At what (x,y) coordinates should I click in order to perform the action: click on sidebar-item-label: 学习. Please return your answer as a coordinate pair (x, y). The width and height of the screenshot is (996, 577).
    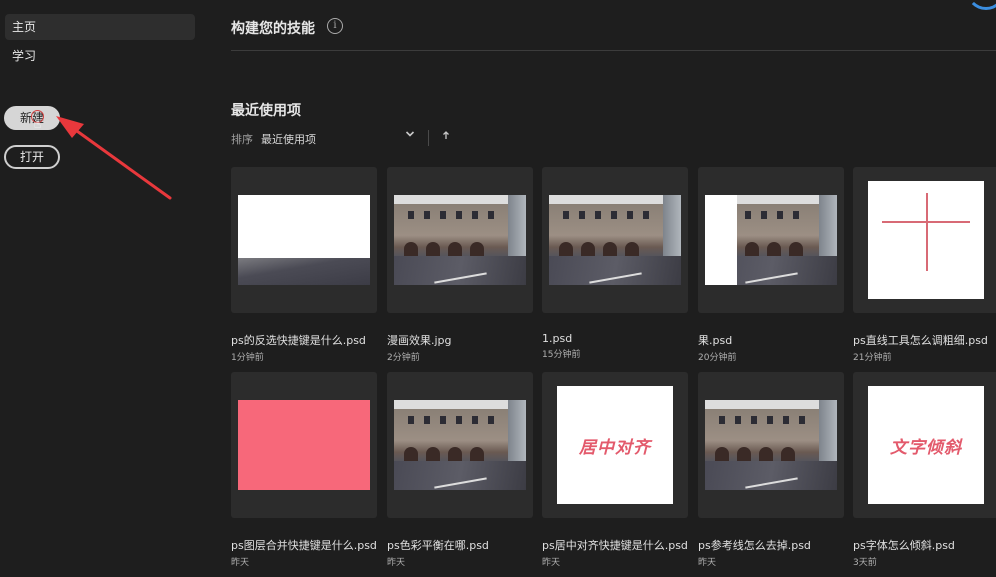
    Looking at the image, I should click on (24, 56).